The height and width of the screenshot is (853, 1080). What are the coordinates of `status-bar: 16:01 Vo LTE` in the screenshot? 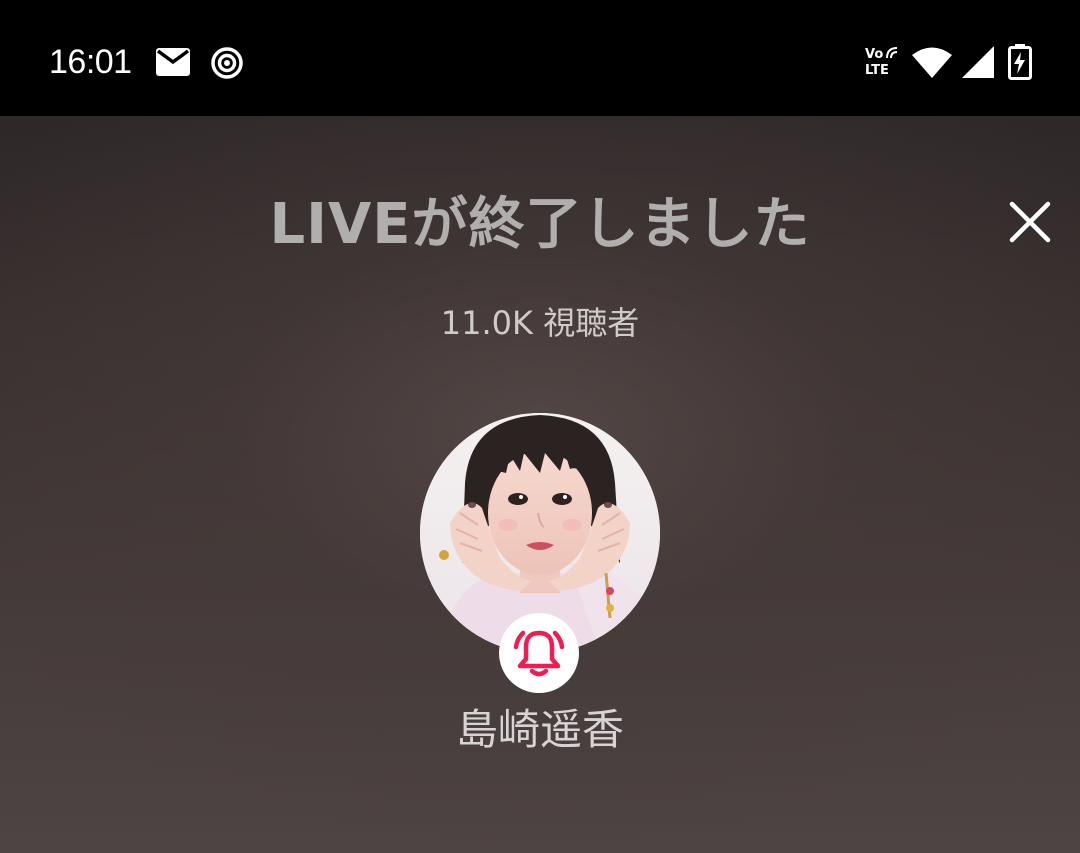 It's located at (540, 58).